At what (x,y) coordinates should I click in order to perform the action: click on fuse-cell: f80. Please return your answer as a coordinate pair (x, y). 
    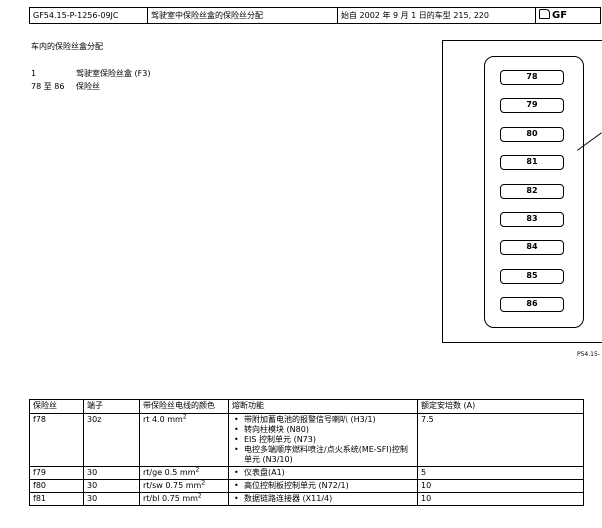
    Looking at the image, I should click on (56, 486).